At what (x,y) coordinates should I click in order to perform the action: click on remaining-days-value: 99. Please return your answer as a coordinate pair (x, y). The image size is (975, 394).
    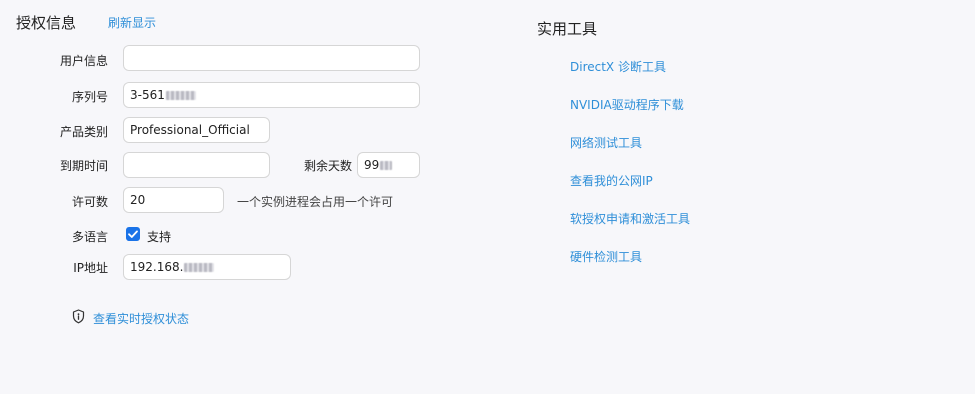
    Looking at the image, I should click on (372, 165).